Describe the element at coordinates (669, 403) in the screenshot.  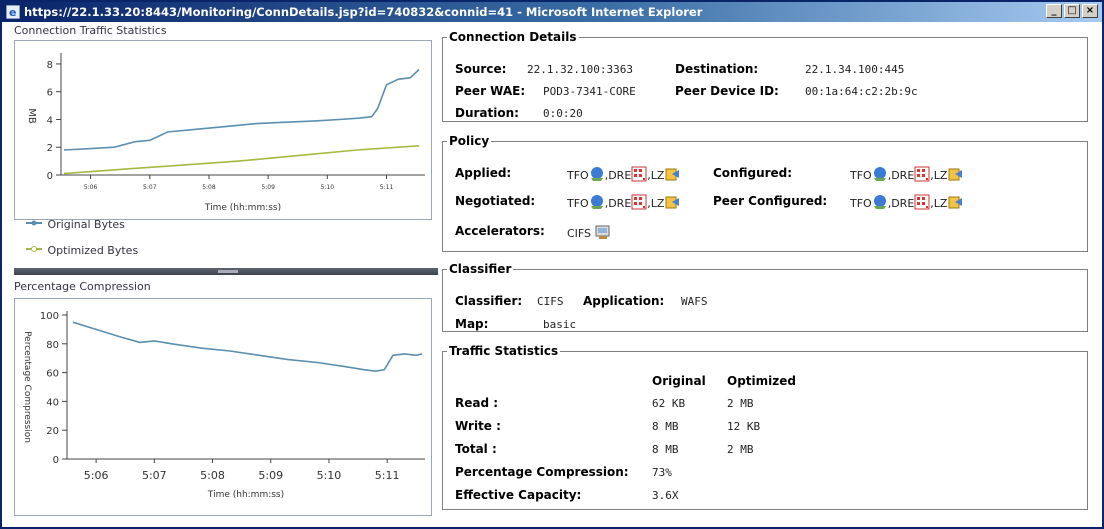
I see `row-read-original: 62 KB` at that location.